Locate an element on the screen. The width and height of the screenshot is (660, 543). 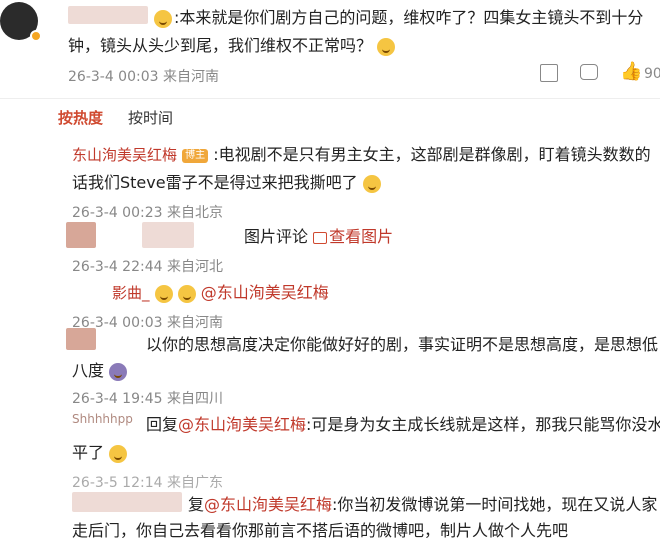
comment-text: 复@东山洵美吴红梅:你当初发微博说第一时间找她，现在又说人家 is located at coordinates (423, 504).